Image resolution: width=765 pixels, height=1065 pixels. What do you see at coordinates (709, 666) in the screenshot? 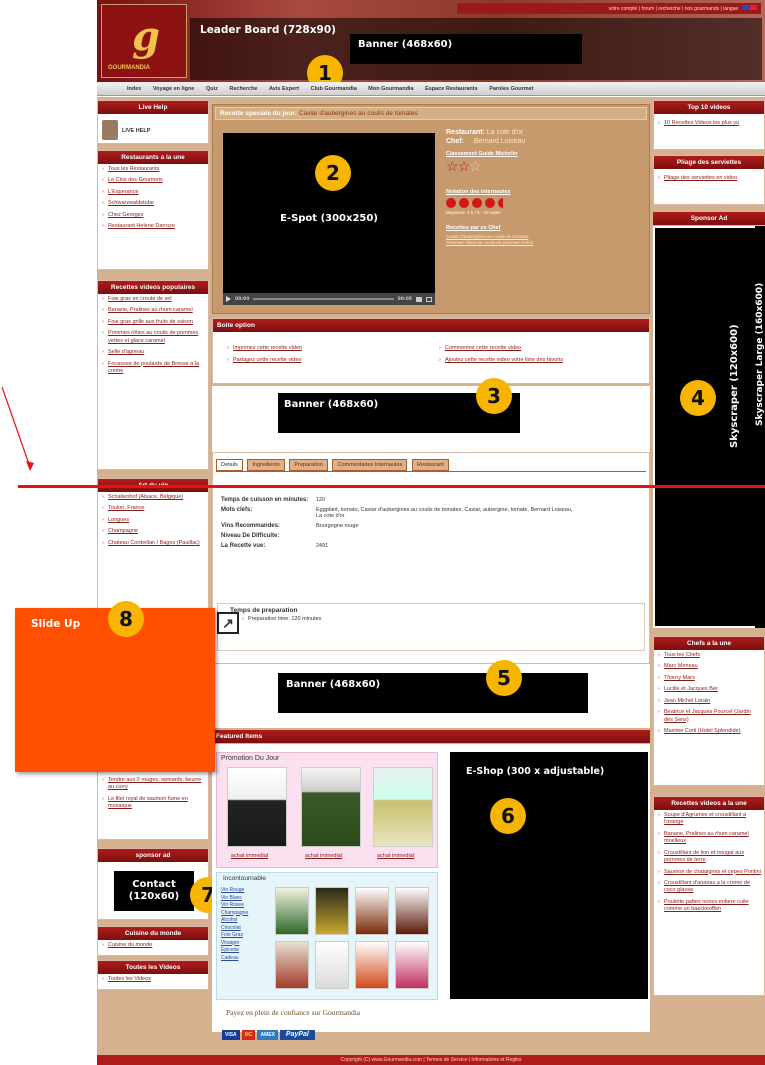
I see `chef-link: Marc Meneau` at bounding box center [709, 666].